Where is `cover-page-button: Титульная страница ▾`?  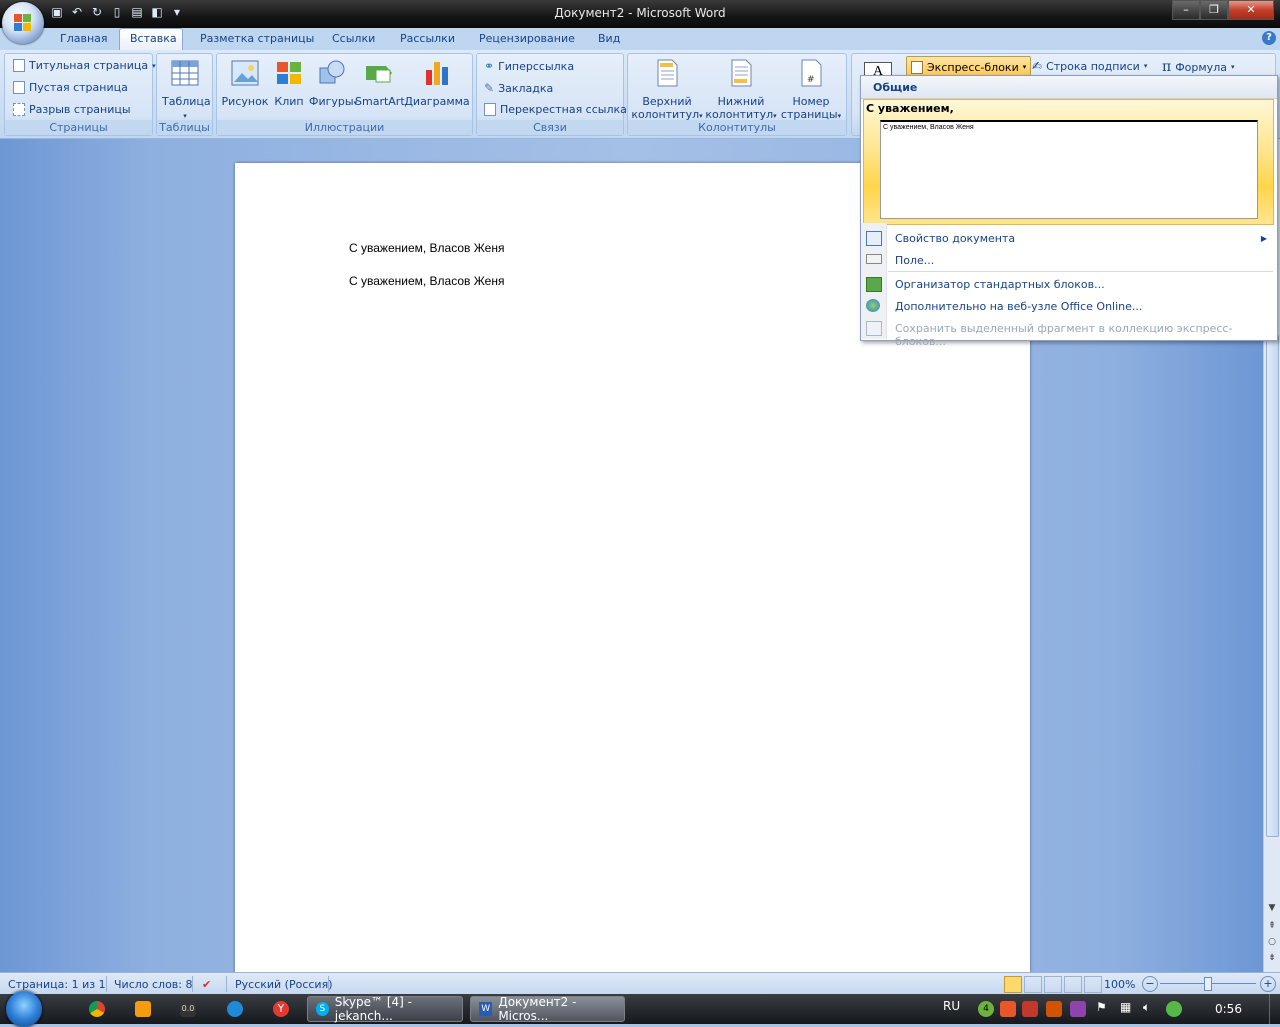 cover-page-button: Титульная страница ▾ is located at coordinates (84, 65).